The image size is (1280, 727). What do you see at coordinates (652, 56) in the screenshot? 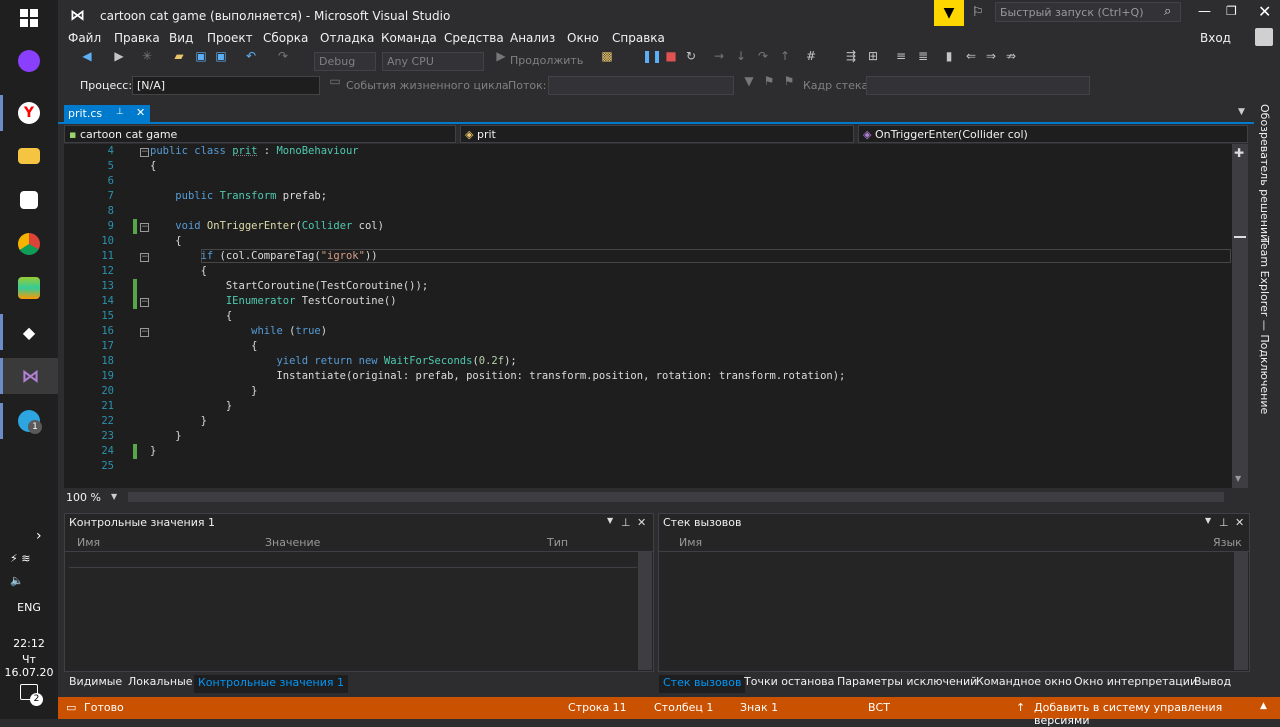
I see `pause-icon: ❚❚` at bounding box center [652, 56].